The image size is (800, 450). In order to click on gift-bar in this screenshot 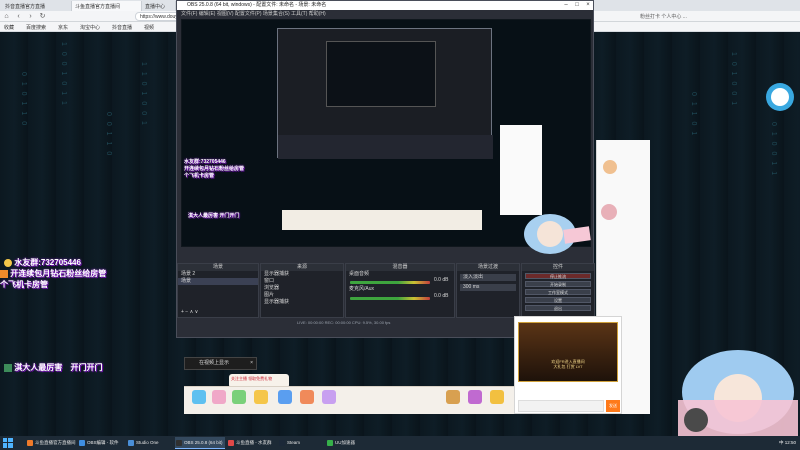, I will do `click(349, 400)`.